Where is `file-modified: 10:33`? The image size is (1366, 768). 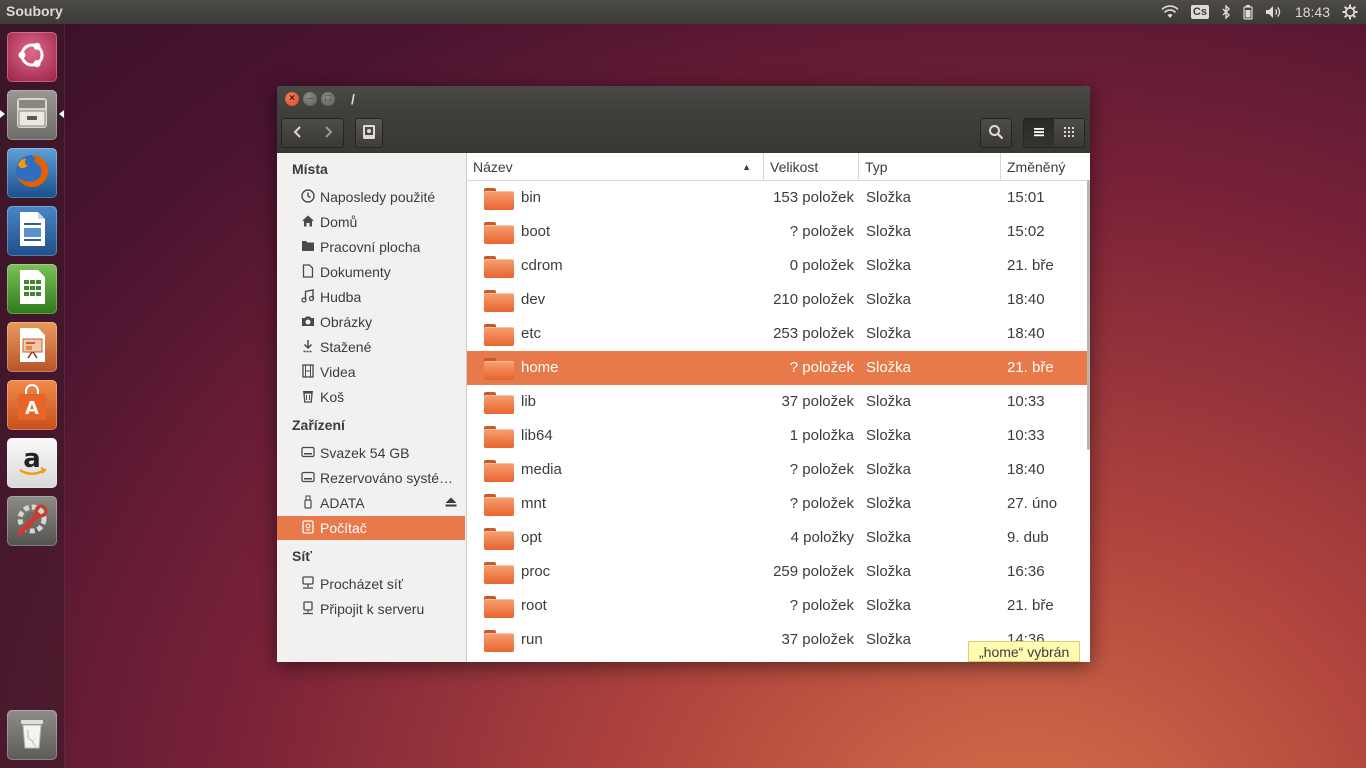
file-modified: 10:33 is located at coordinates (1026, 435).